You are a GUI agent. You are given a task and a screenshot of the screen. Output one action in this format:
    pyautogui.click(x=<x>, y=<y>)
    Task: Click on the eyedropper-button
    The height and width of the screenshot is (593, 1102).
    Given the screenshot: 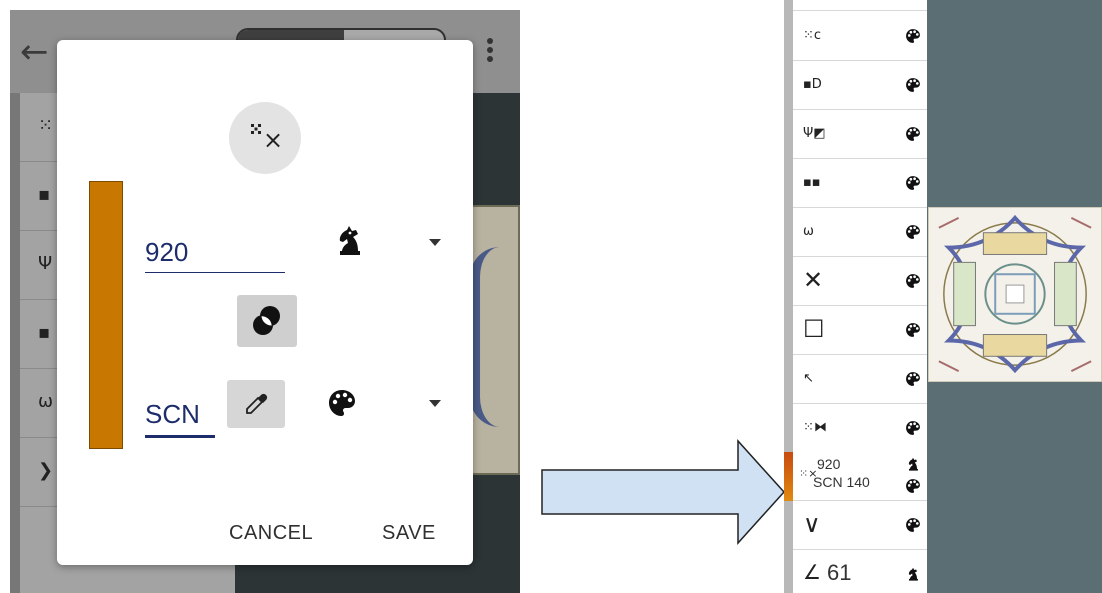 What is the action you would take?
    pyautogui.click(x=256, y=404)
    